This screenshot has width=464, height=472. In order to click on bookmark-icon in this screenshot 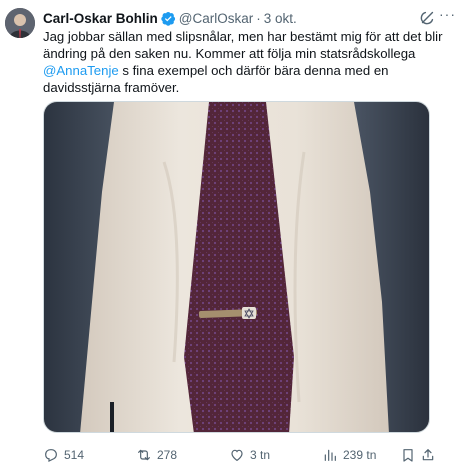, I will do `click(408, 455)`.